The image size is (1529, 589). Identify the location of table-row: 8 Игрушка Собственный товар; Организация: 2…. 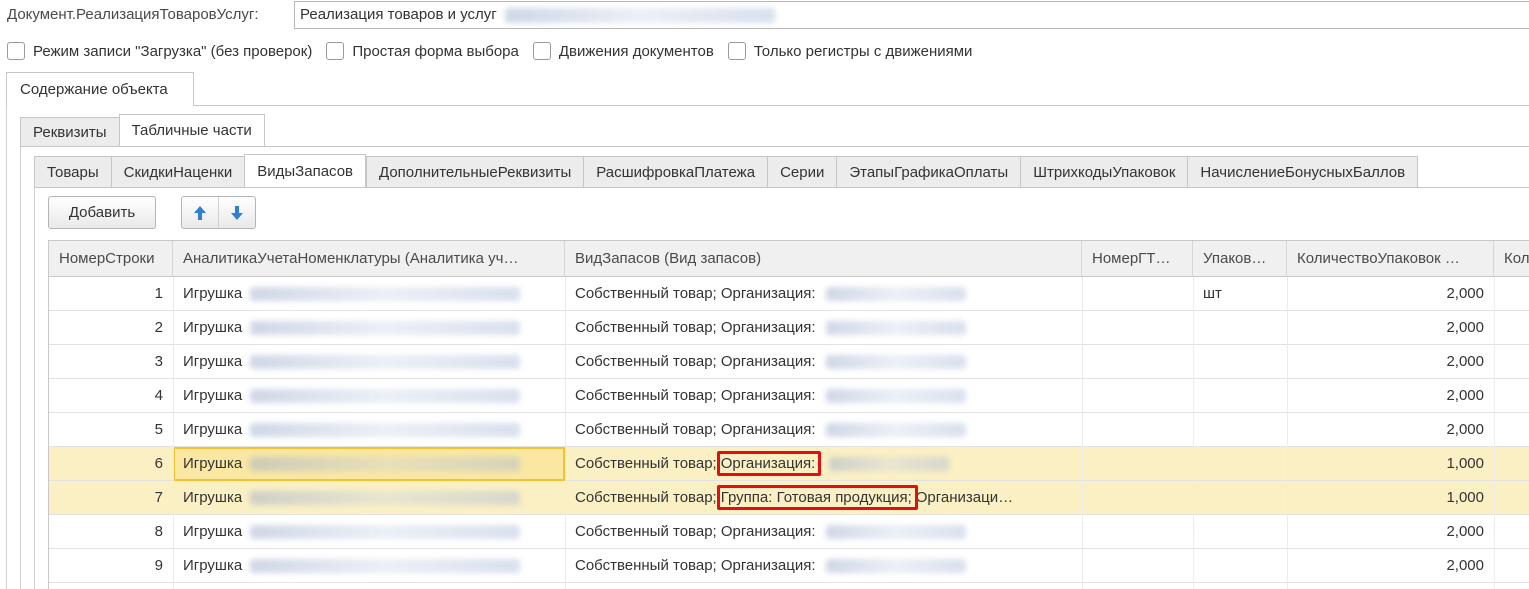
(789, 532).